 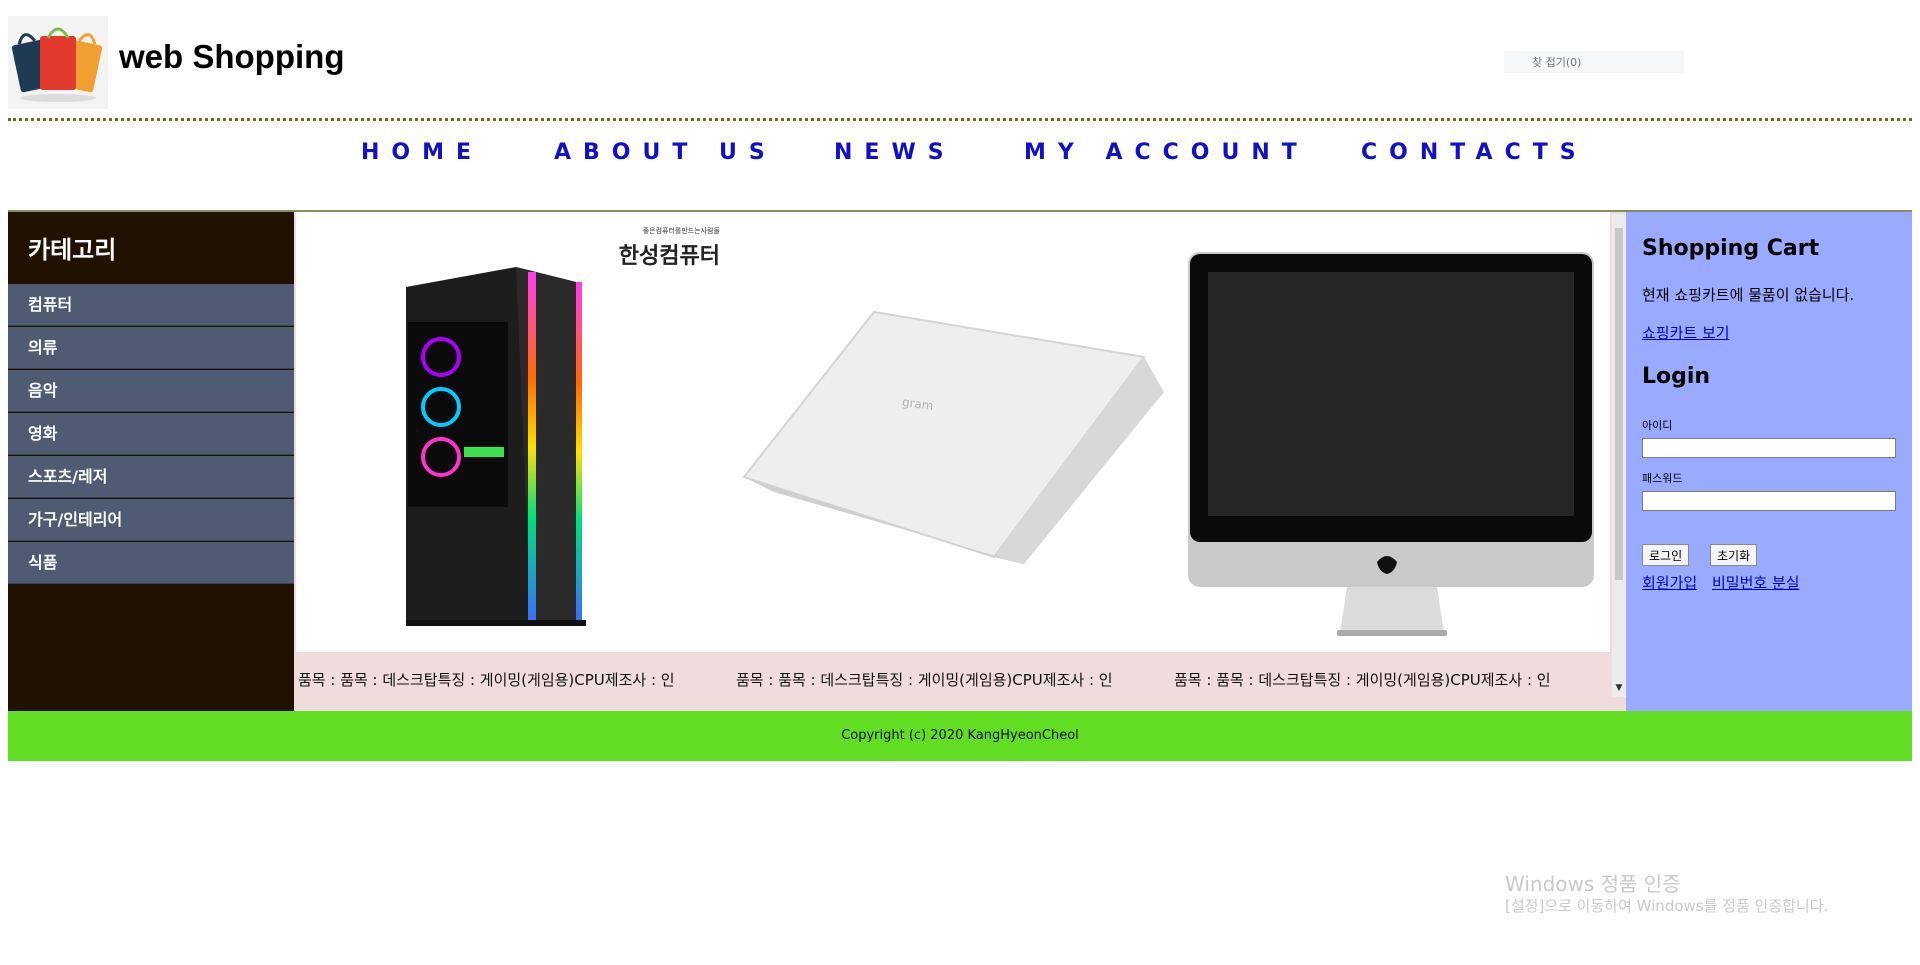 I want to click on main-nav: HOME ABOUT US NEWS MY ACCOUNT CONTACTS, so click(x=960, y=155).